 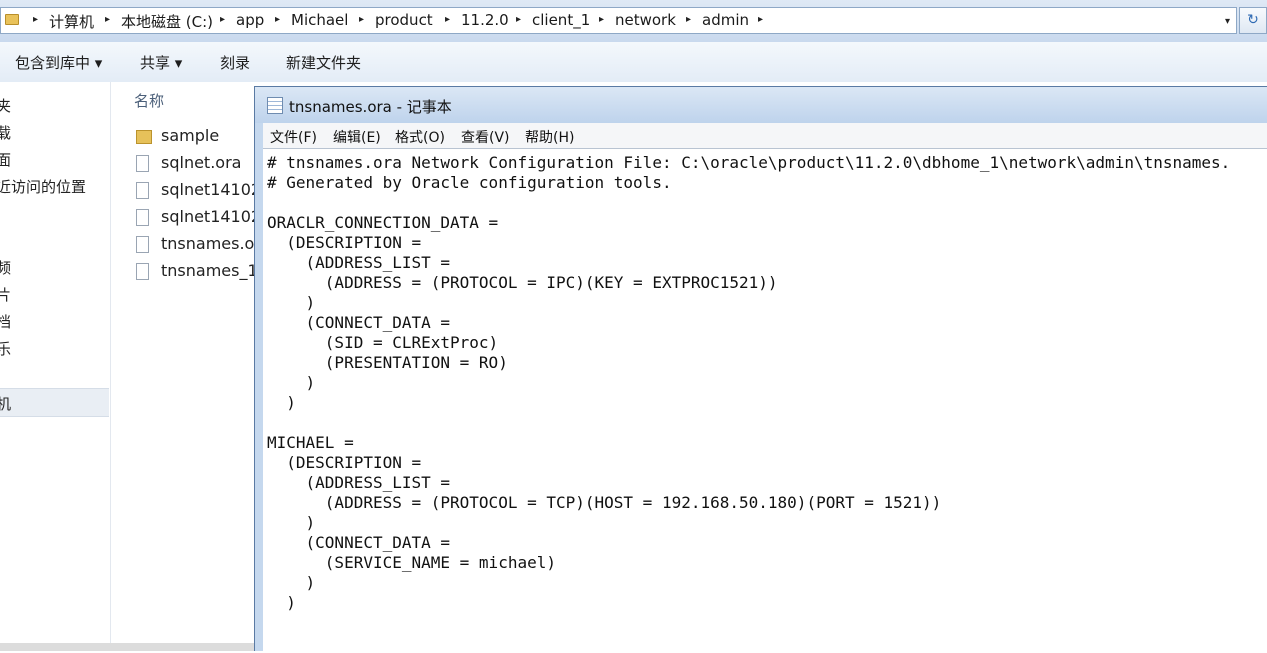 I want to click on explorer-toolbar: 包含到库中 ▾ 共享 ▾ 刻录 新建文件夹, so click(x=633, y=62).